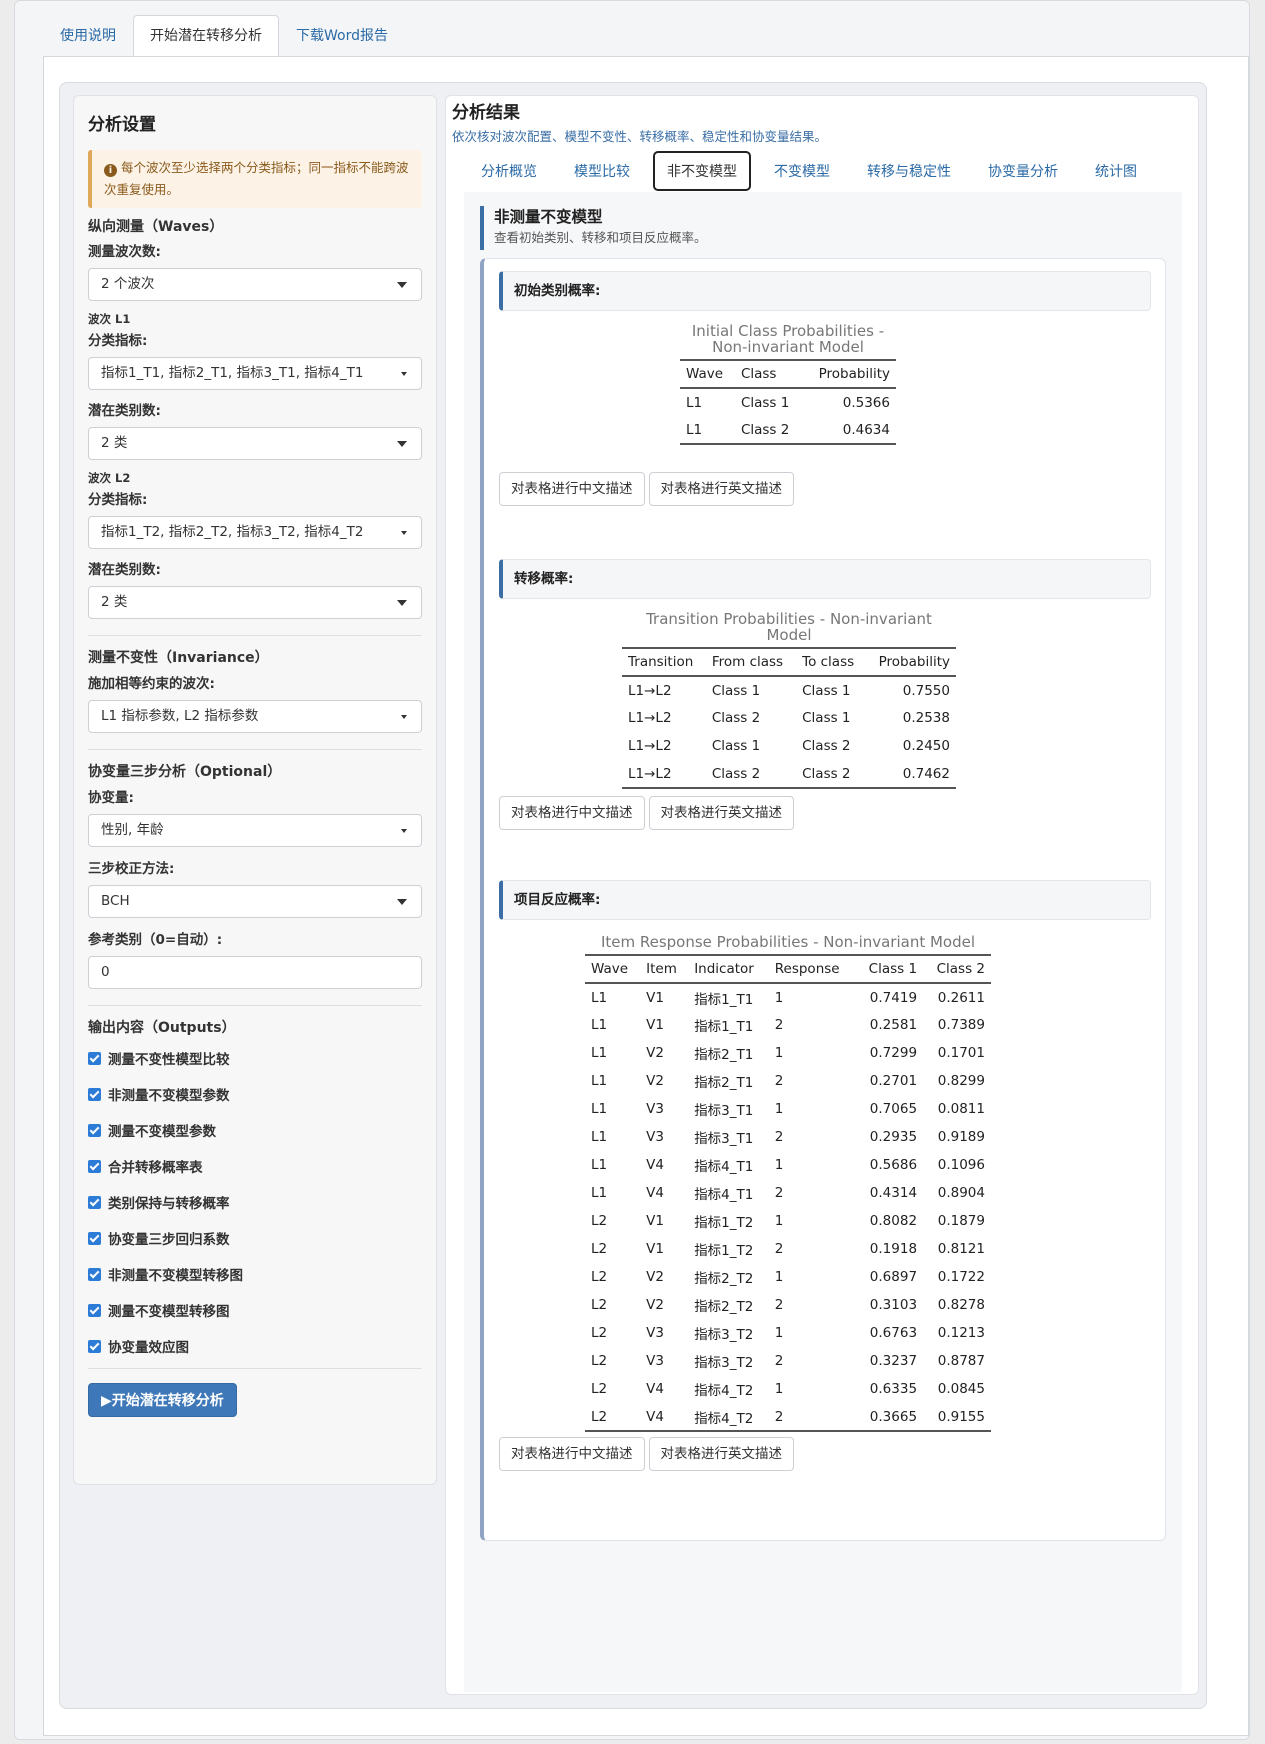  What do you see at coordinates (788, 1137) in the screenshot?
I see `table-row: L1 V3 指标3_T1 2 0.2935 0.9189` at bounding box center [788, 1137].